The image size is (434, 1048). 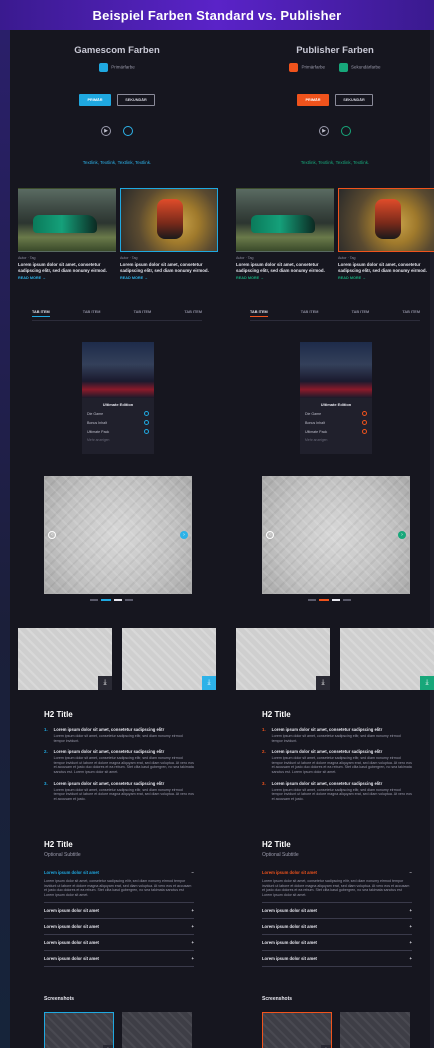 What do you see at coordinates (289, 959) in the screenshot?
I see `accordion-item-label: Lorem ipsum dolor sit amet` at bounding box center [289, 959].